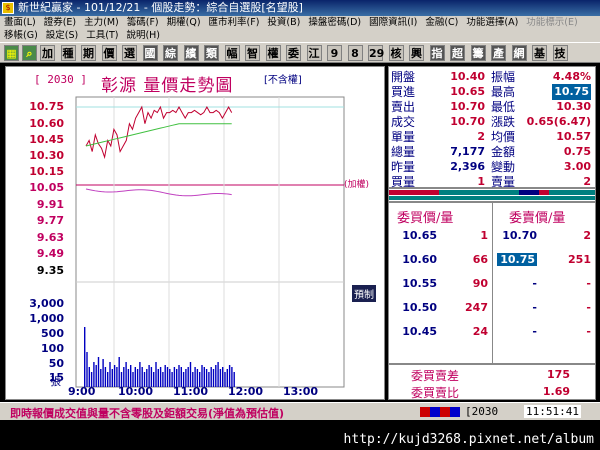 The image size is (600, 450). What do you see at coordinates (273, 53) in the screenshot?
I see `toolbar-button: 權` at bounding box center [273, 53].